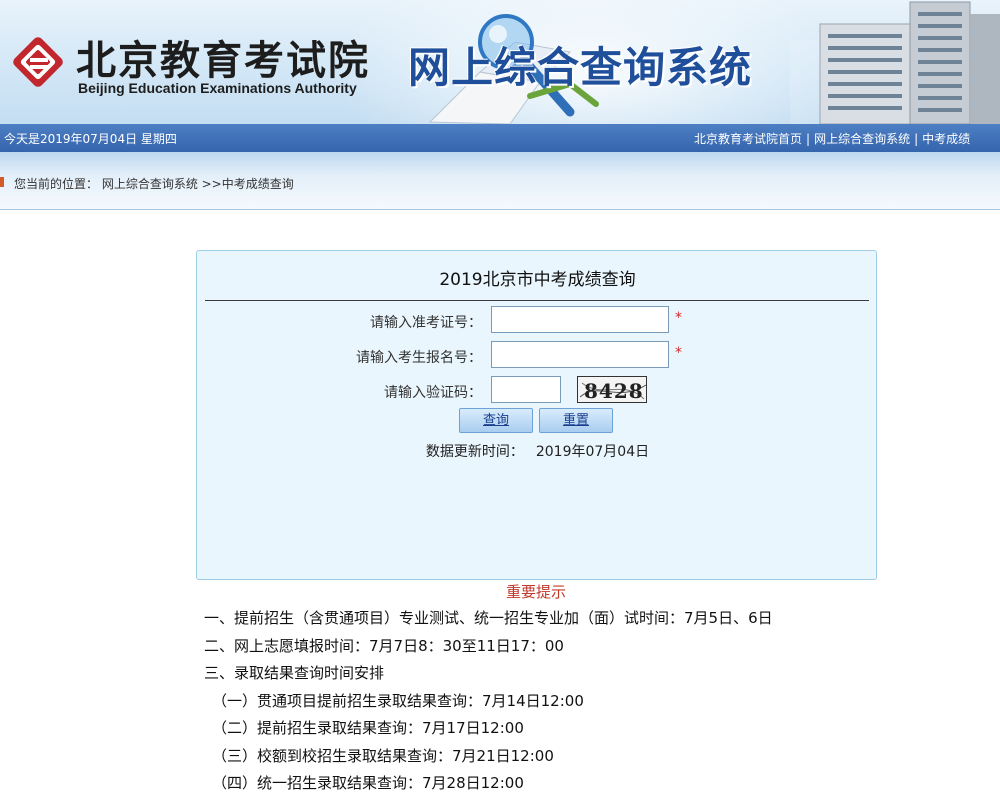 The height and width of the screenshot is (808, 1000). What do you see at coordinates (862, 139) in the screenshot?
I see `nav-link-query-system: 网上综合查询系统` at bounding box center [862, 139].